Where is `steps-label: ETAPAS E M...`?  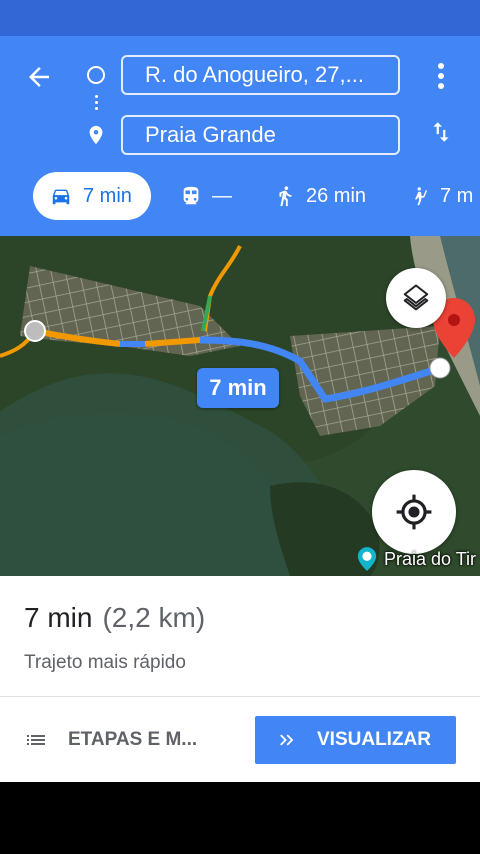
steps-label: ETAPAS E M... is located at coordinates (133, 739).